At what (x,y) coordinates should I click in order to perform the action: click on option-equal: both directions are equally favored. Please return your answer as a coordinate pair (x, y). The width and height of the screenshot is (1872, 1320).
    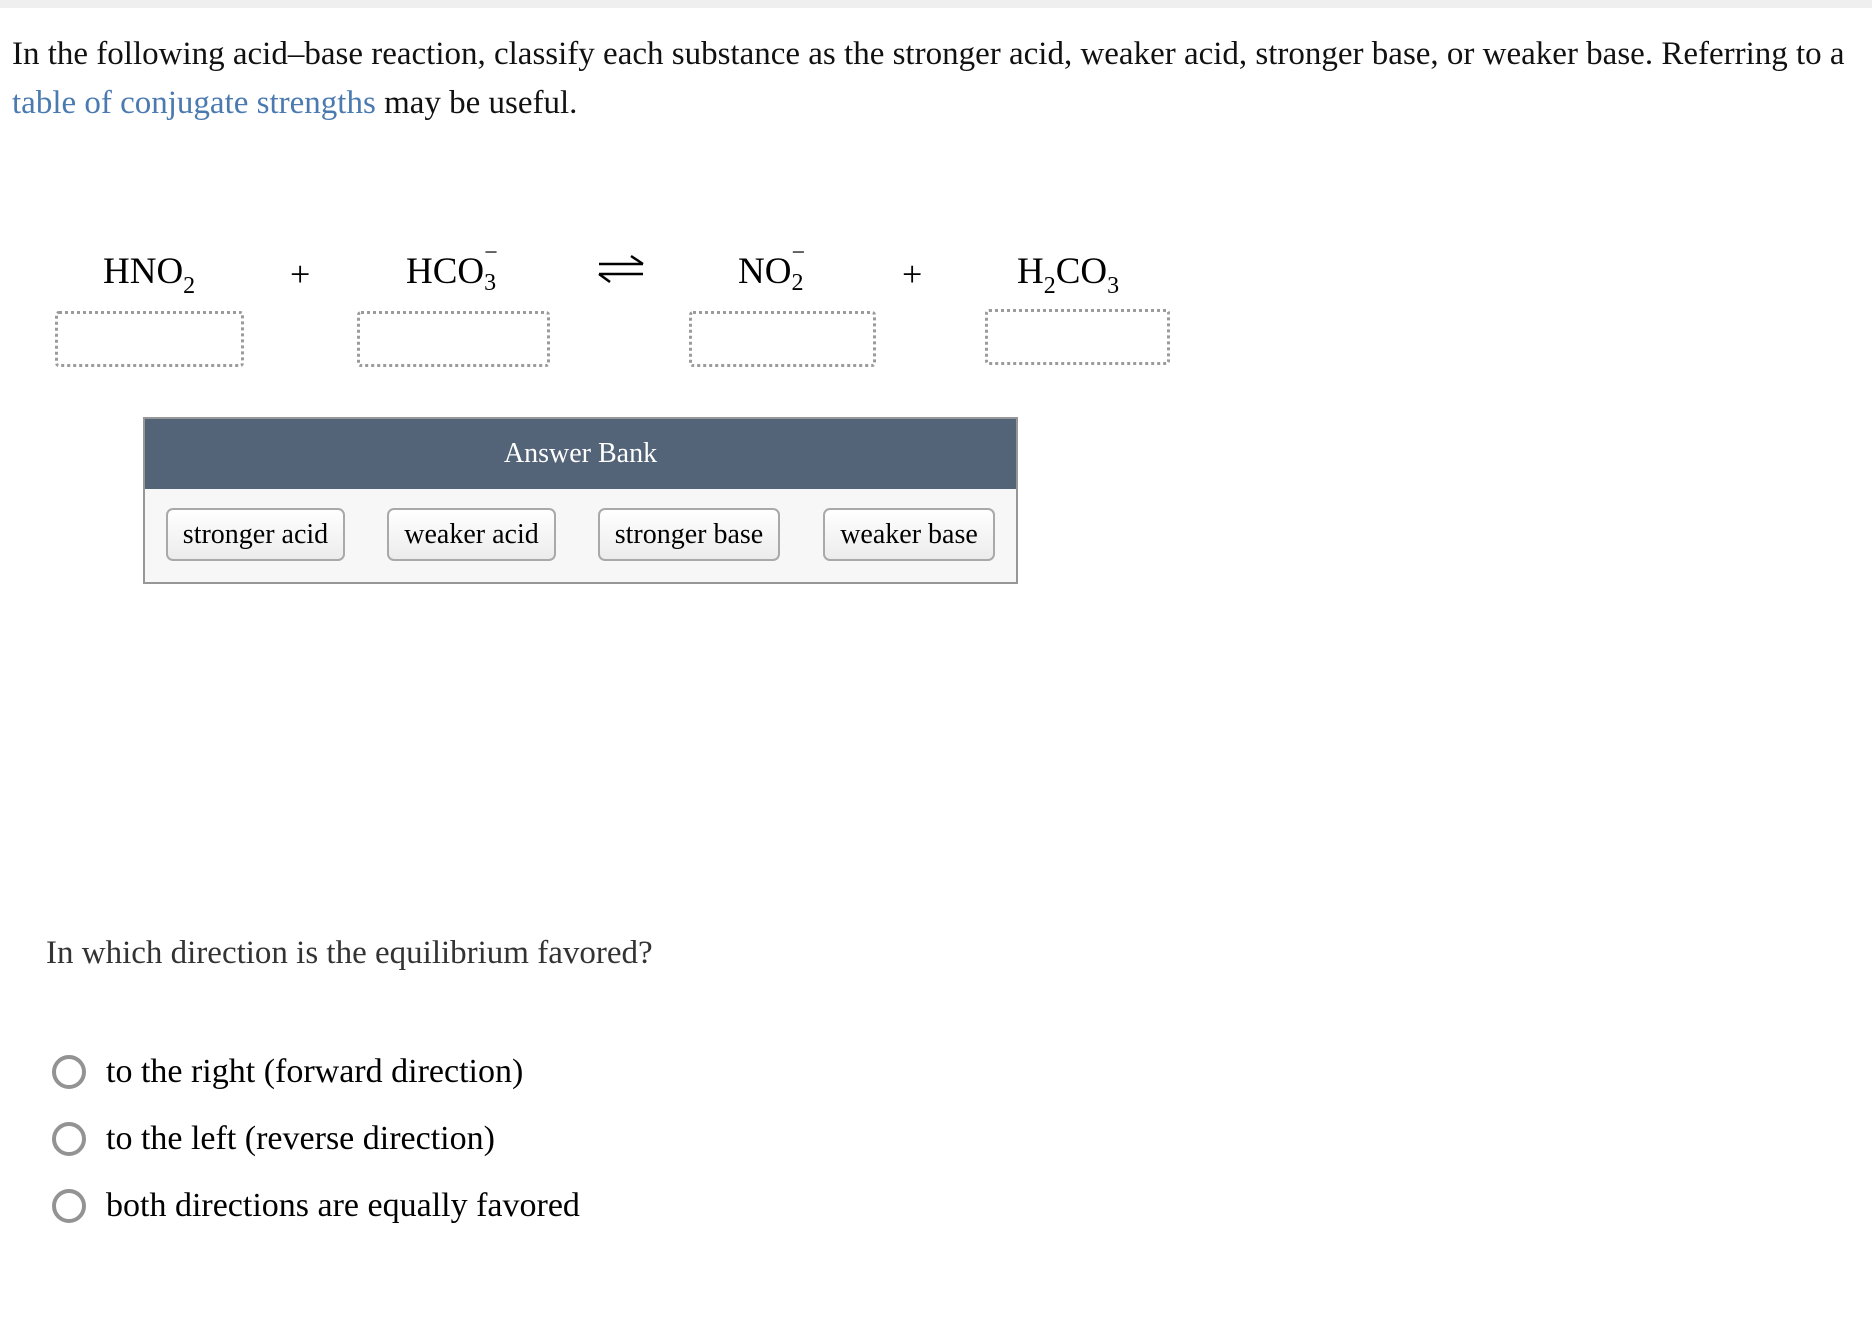
    Looking at the image, I should click on (316, 1206).